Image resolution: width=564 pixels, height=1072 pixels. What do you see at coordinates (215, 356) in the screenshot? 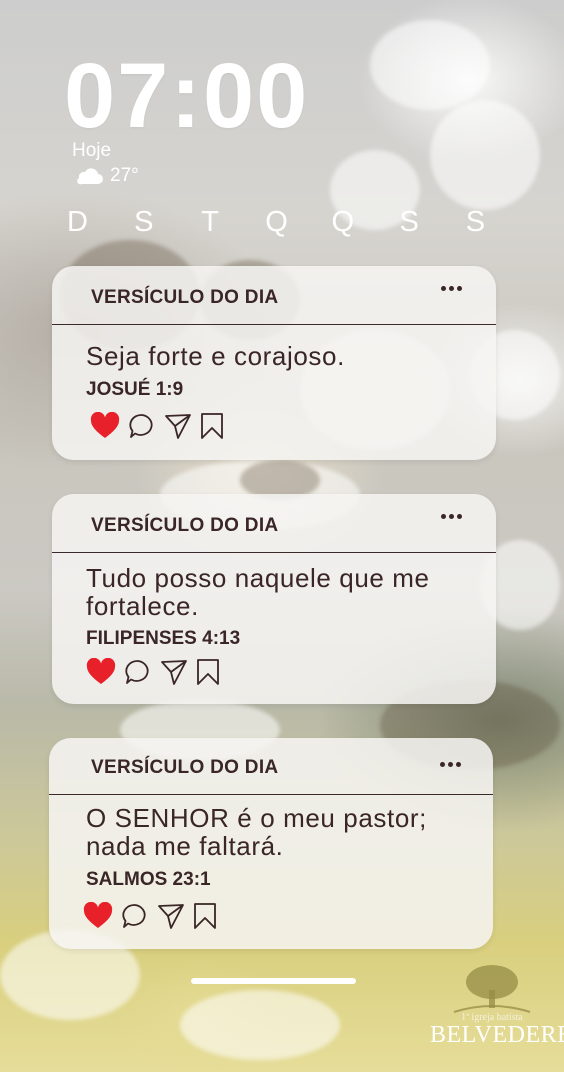
I see `verse-text: Seja forte e corajoso.` at bounding box center [215, 356].